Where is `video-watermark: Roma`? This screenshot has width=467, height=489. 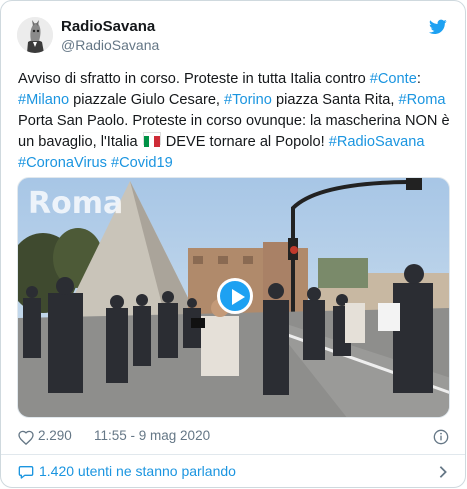 video-watermark: Roma is located at coordinates (76, 203).